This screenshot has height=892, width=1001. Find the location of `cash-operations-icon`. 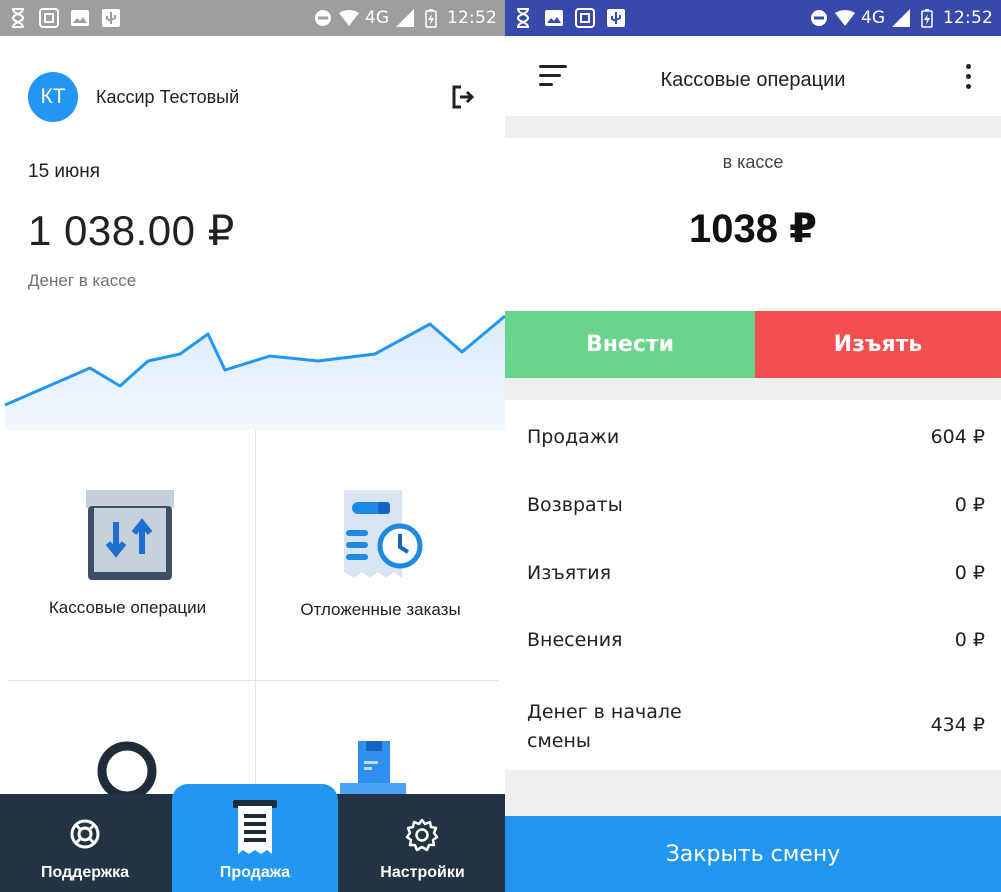

cash-operations-icon is located at coordinates (130, 535).